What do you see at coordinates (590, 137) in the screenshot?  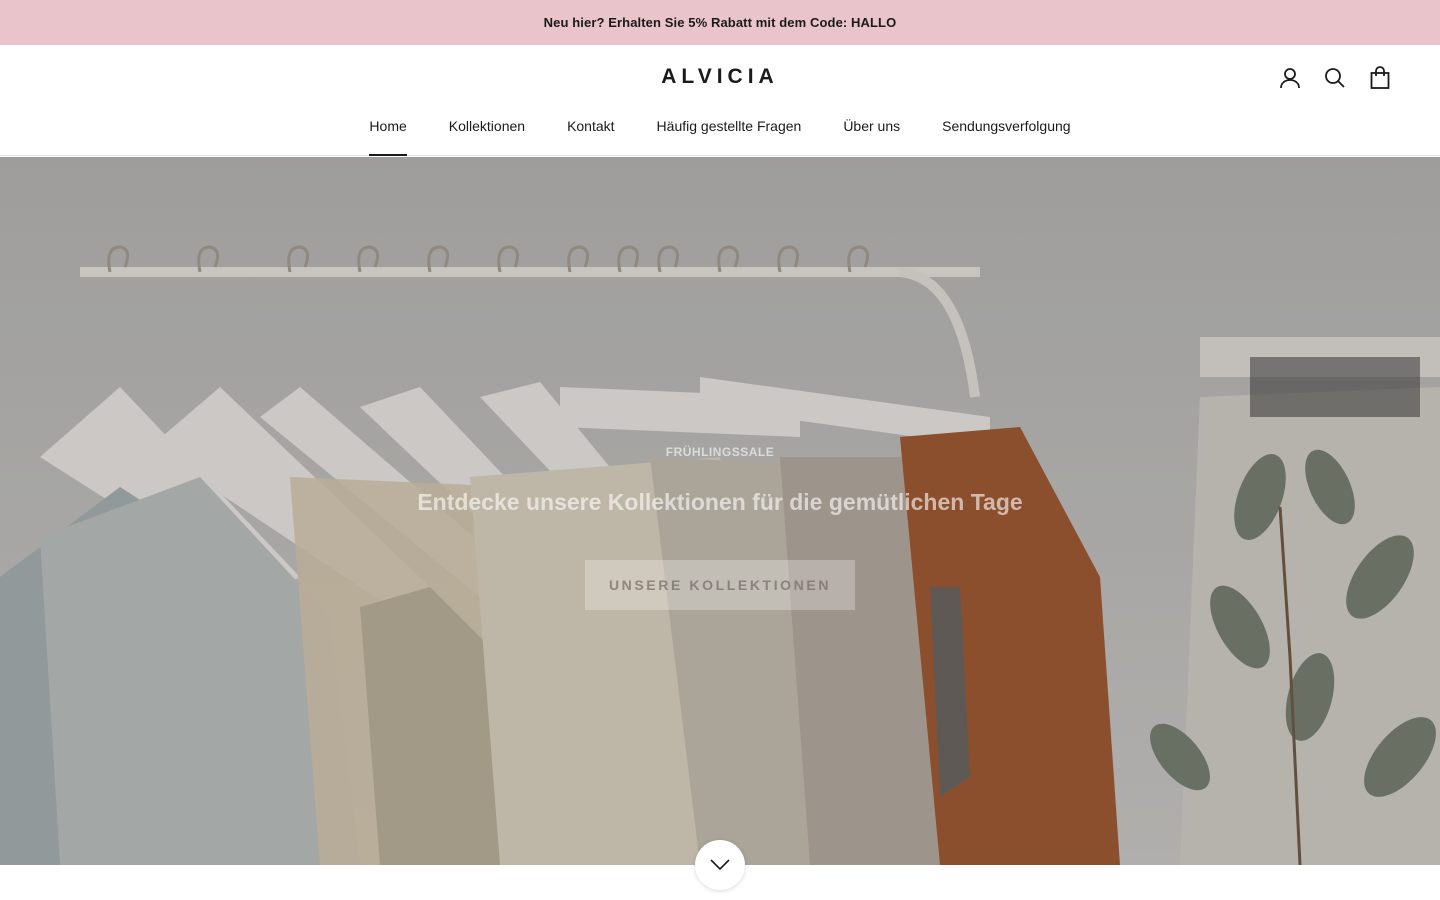 I see `nav-item-kontakt: Kontakt` at bounding box center [590, 137].